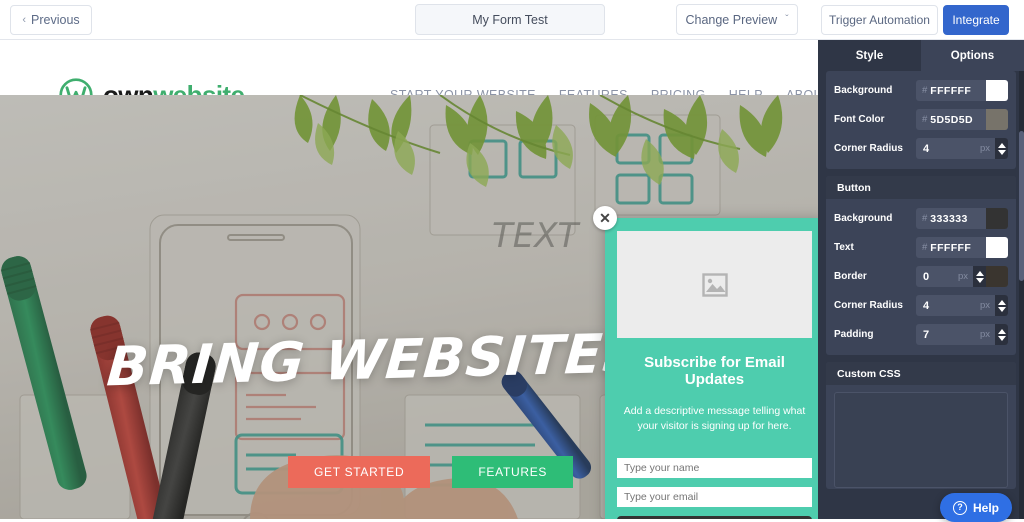 This screenshot has height=522, width=1024. I want to click on button-border-color-swatch, so click(997, 276).